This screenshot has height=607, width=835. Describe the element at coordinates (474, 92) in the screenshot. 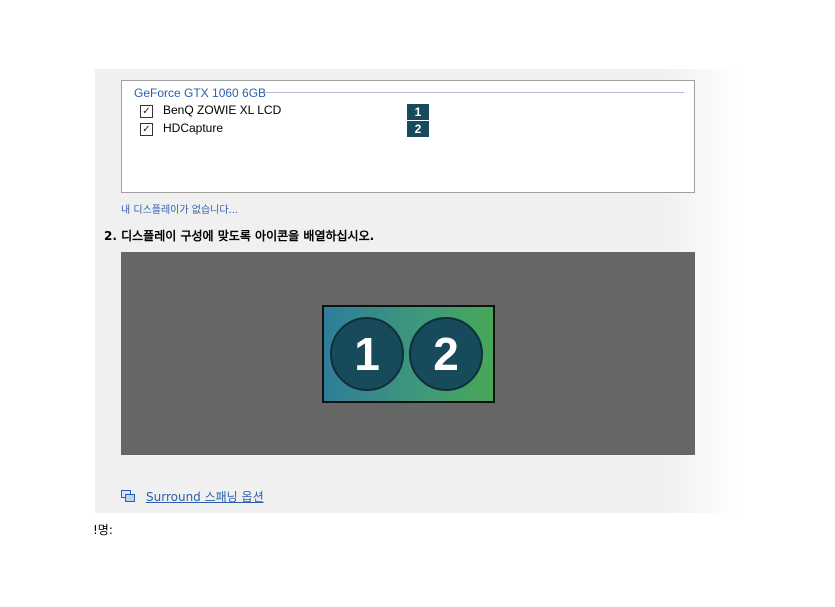

I see `group-divider` at that location.